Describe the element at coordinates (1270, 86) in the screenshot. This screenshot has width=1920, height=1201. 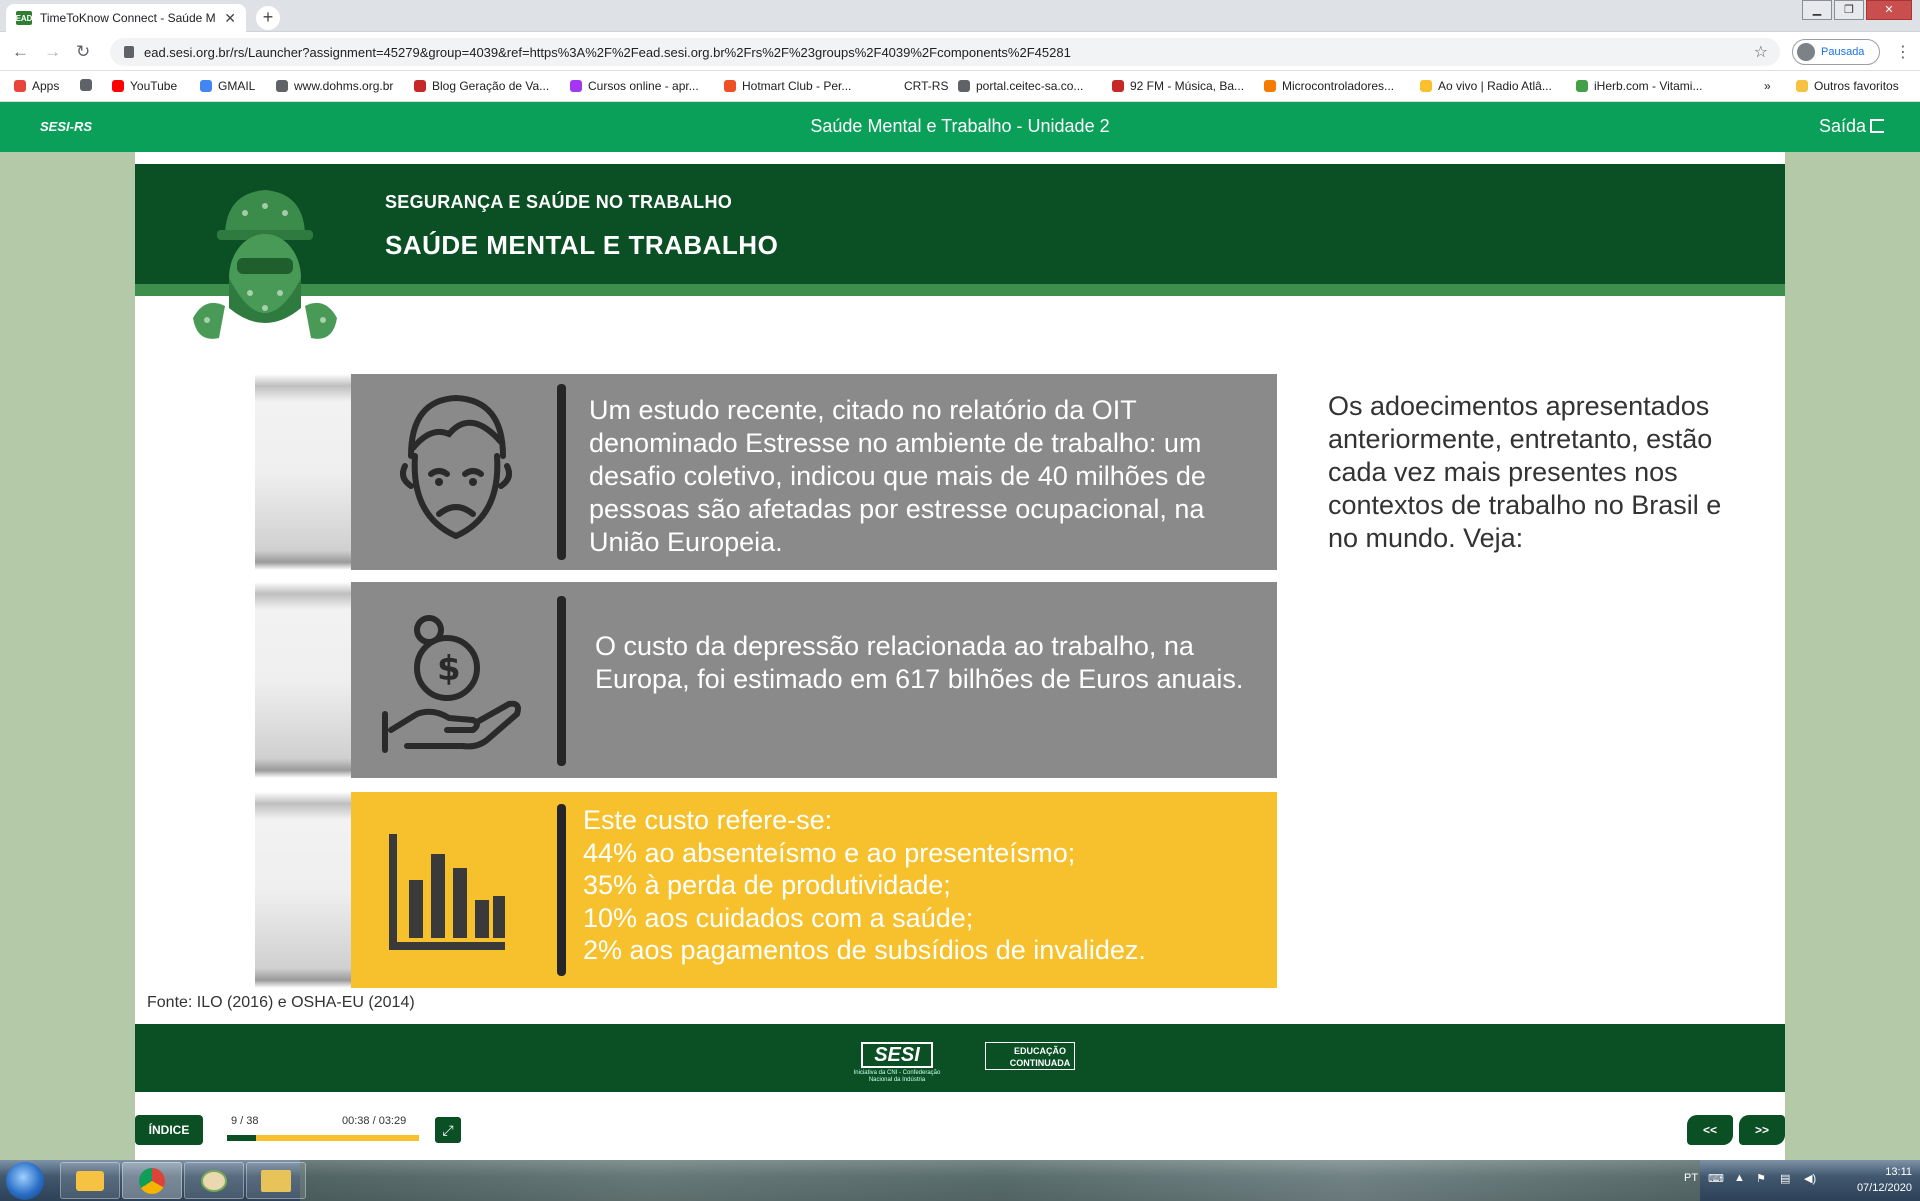
I see `blogger-icon` at that location.